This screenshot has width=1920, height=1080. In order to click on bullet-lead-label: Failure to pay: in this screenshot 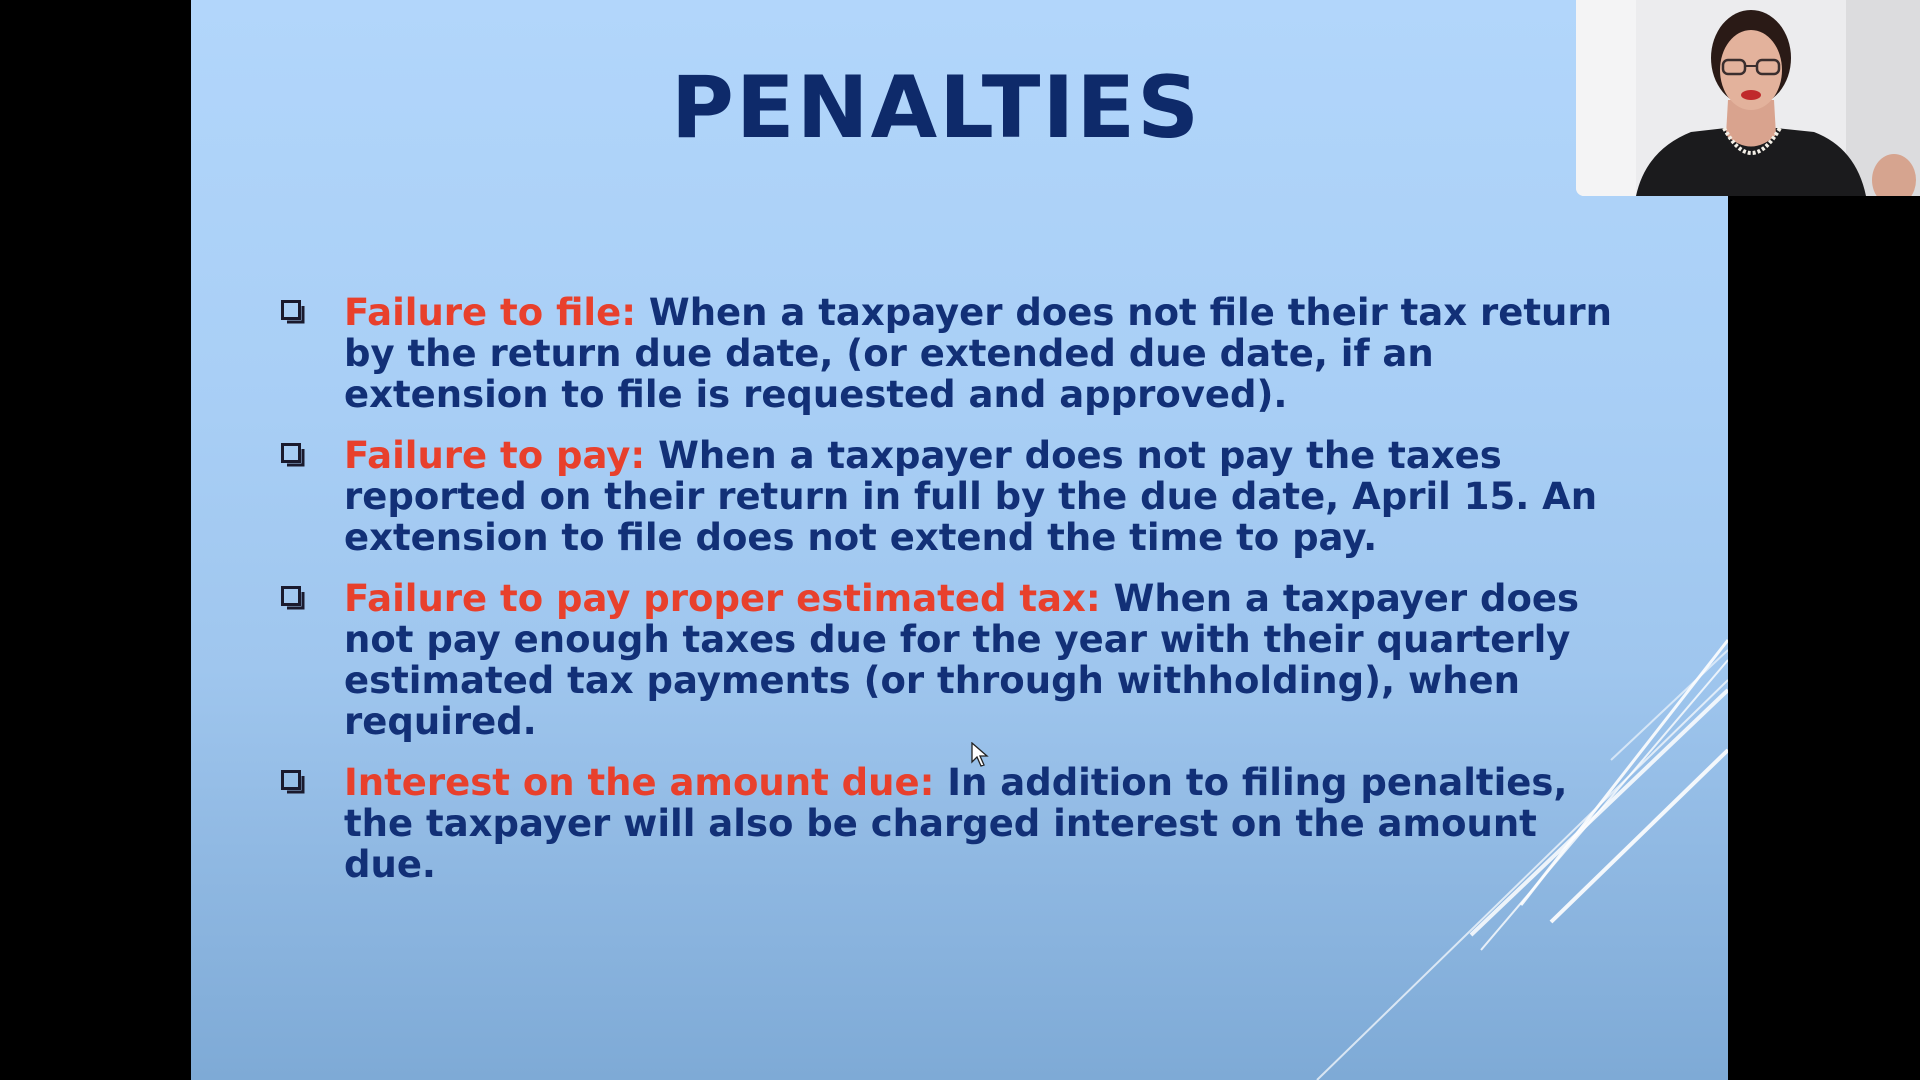, I will do `click(495, 455)`.